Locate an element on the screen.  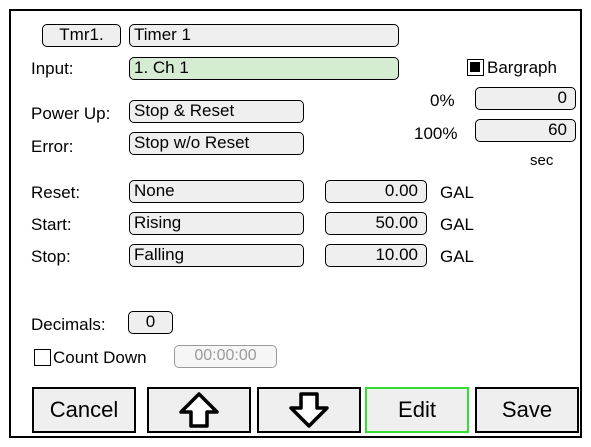
reset-unit-label: GAL is located at coordinates (457, 192).